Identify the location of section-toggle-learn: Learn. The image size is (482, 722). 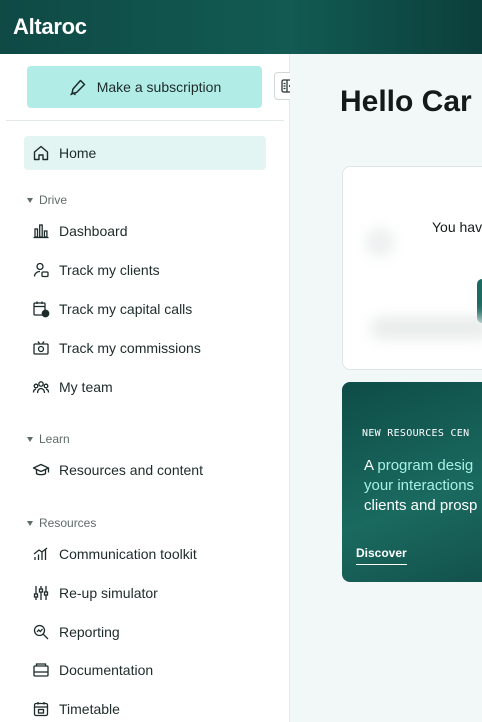
(48, 439).